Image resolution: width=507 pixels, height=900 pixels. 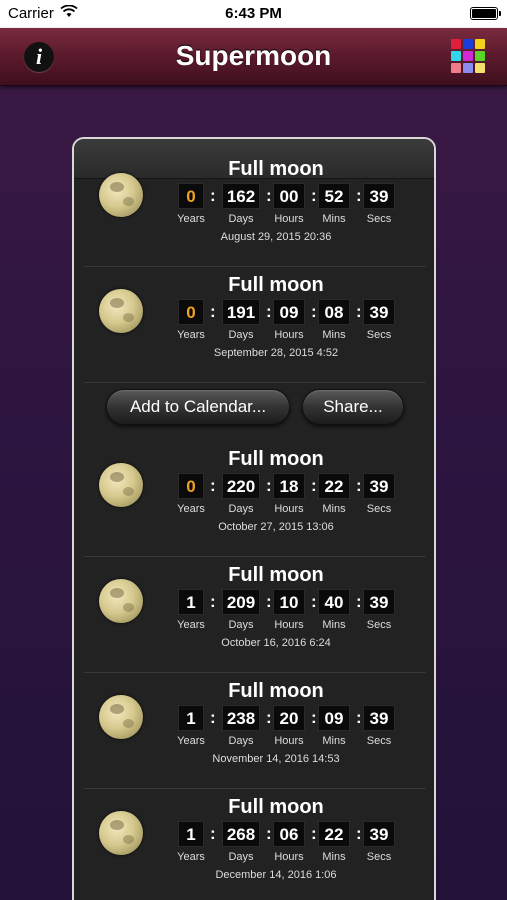 What do you see at coordinates (289, 196) in the screenshot?
I see `countdown-hours: 00` at bounding box center [289, 196].